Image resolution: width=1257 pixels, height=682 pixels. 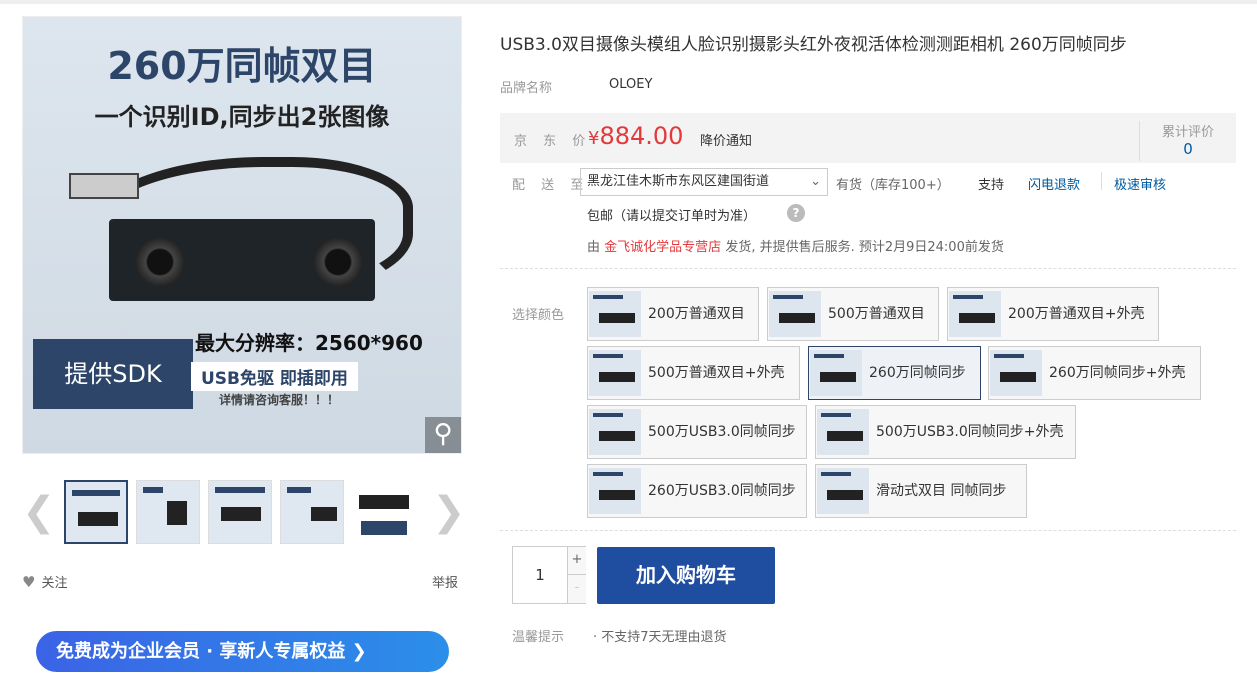 What do you see at coordinates (576, 561) in the screenshot?
I see `quantity-plus-button: +` at bounding box center [576, 561].